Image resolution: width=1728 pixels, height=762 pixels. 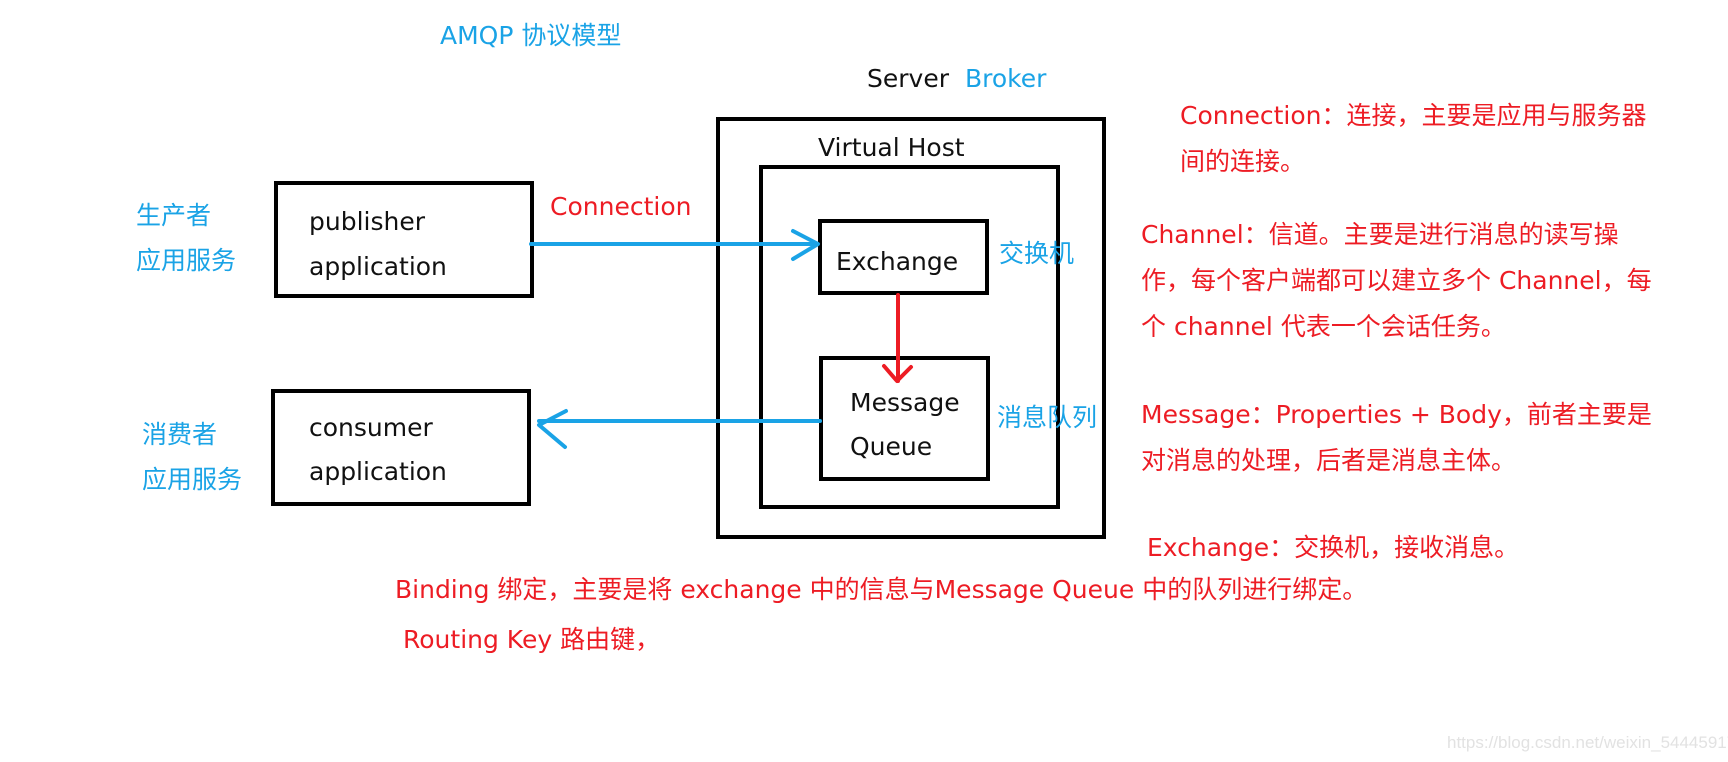 I want to click on note-channel-line1: Channel：信道。主要是进行消息的读写操, so click(x=1380, y=234).